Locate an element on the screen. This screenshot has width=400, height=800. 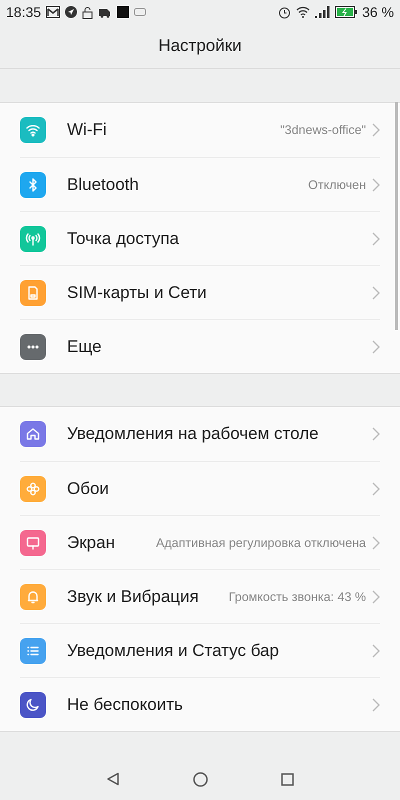
item-label: Экран is located at coordinates (91, 542).